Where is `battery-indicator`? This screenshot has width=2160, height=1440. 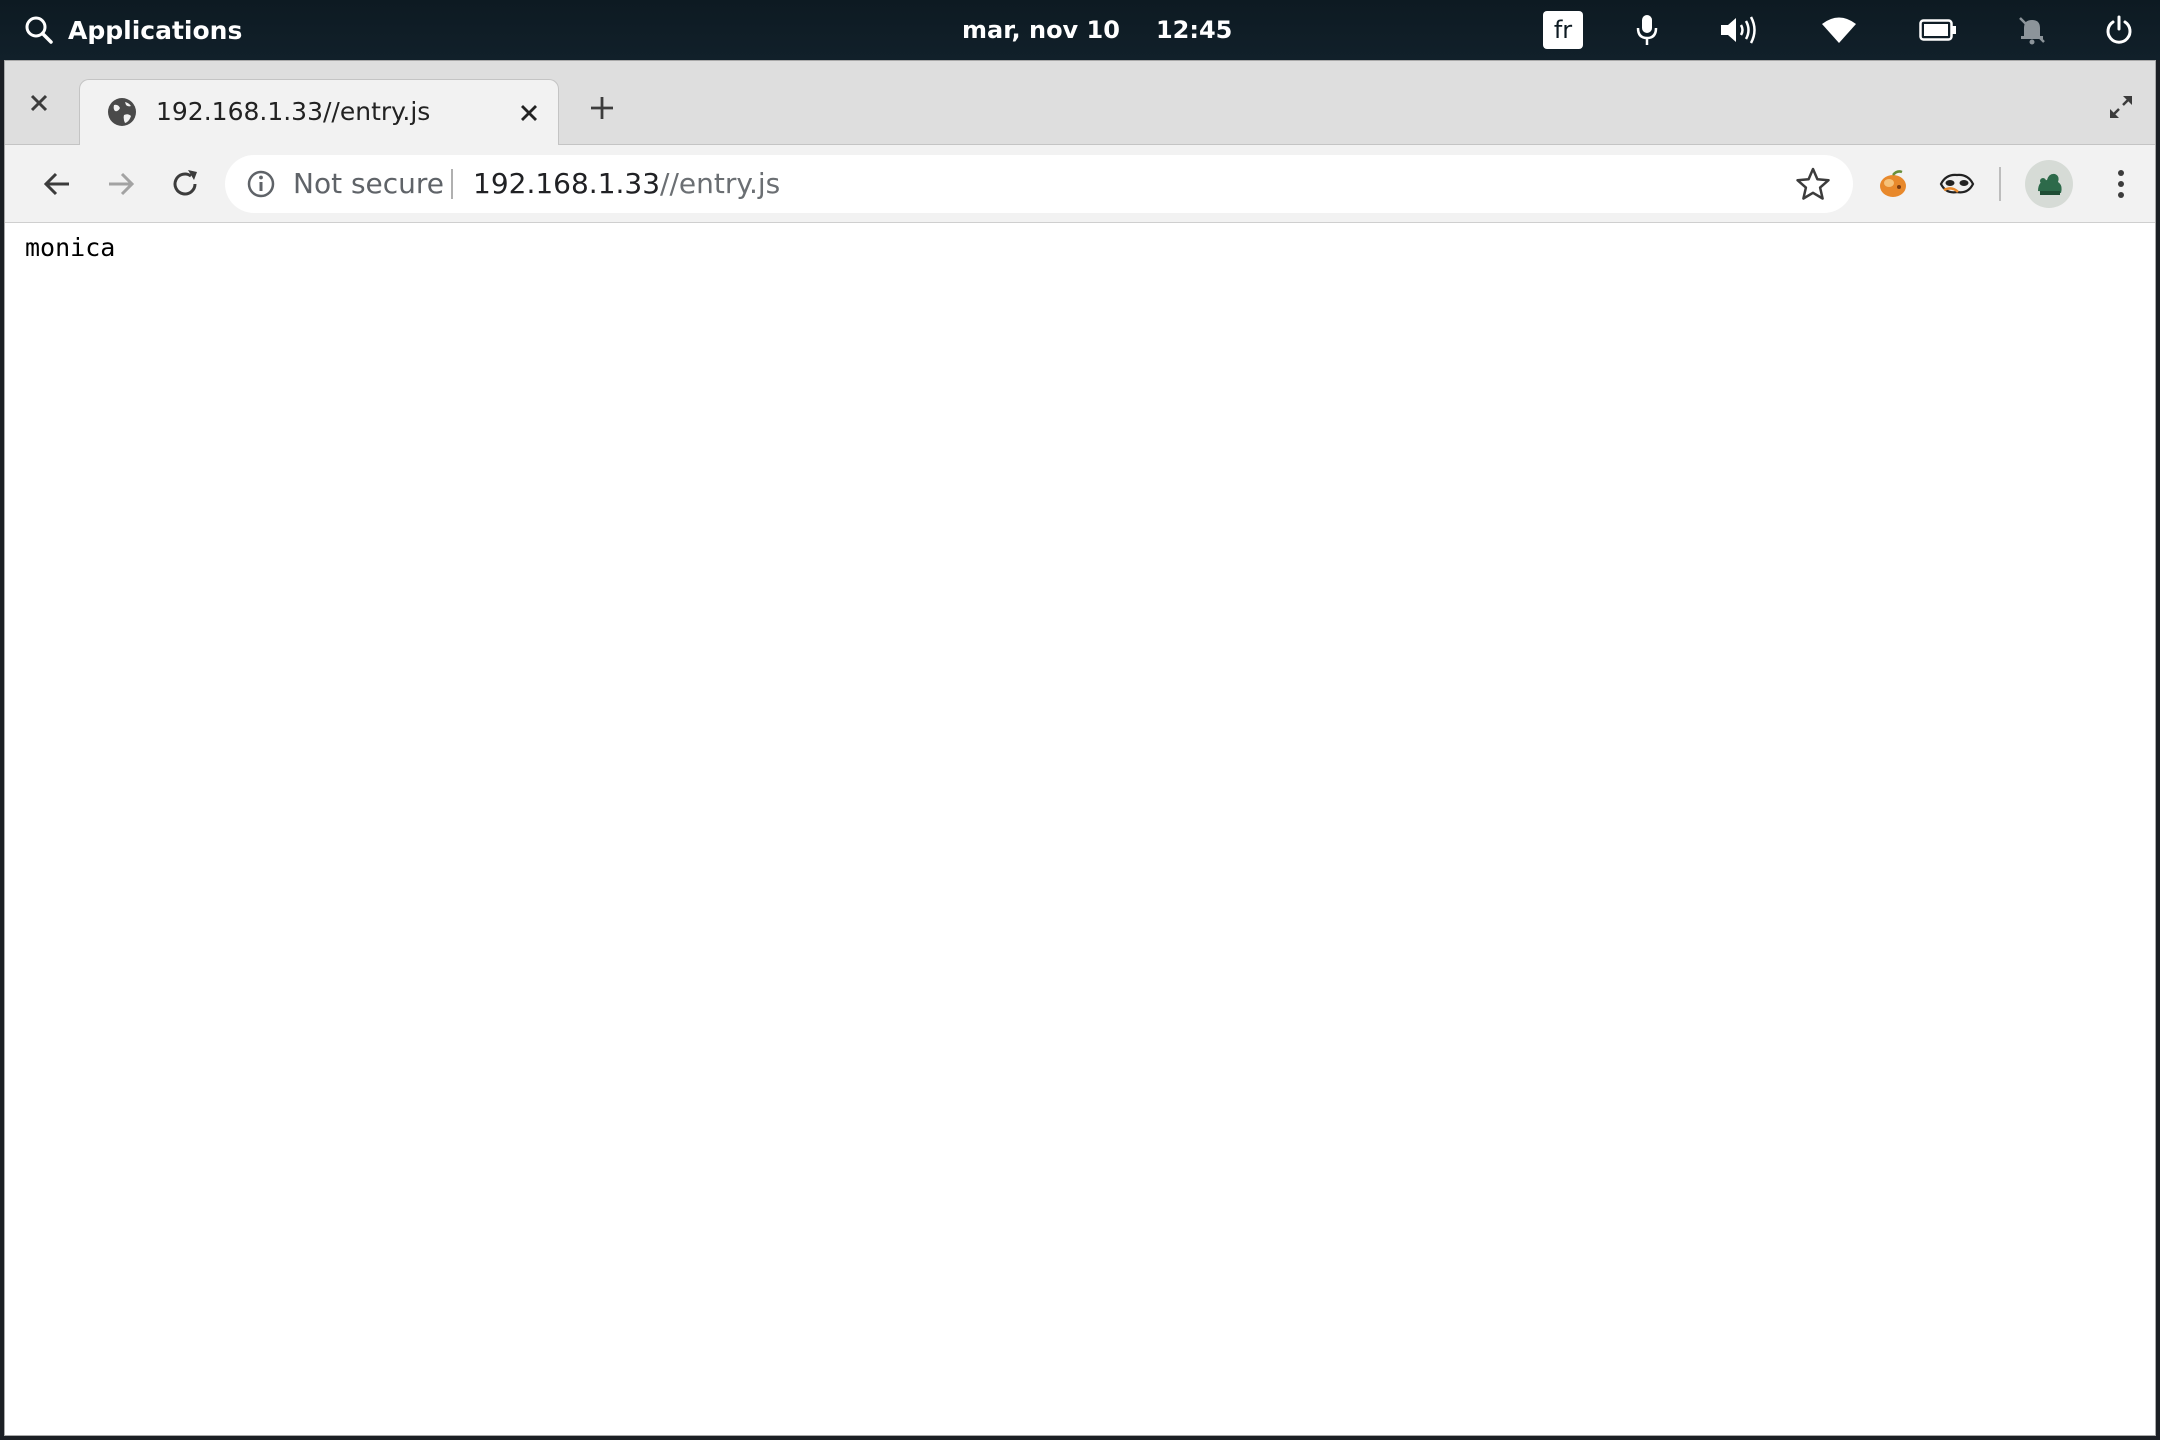 battery-indicator is located at coordinates (1938, 30).